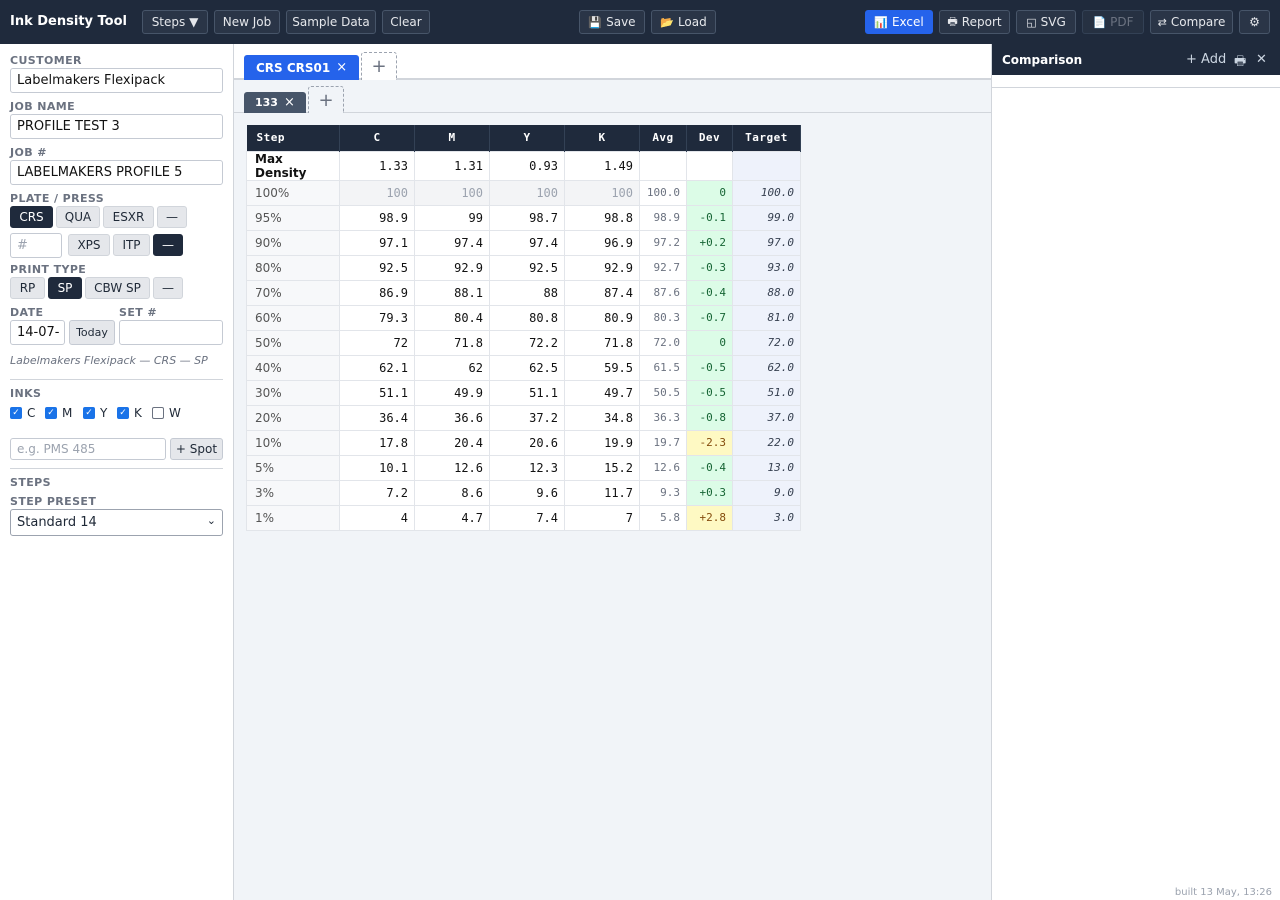 The height and width of the screenshot is (900, 1280). Describe the element at coordinates (377, 192) in the screenshot. I see `density-c: 100` at that location.